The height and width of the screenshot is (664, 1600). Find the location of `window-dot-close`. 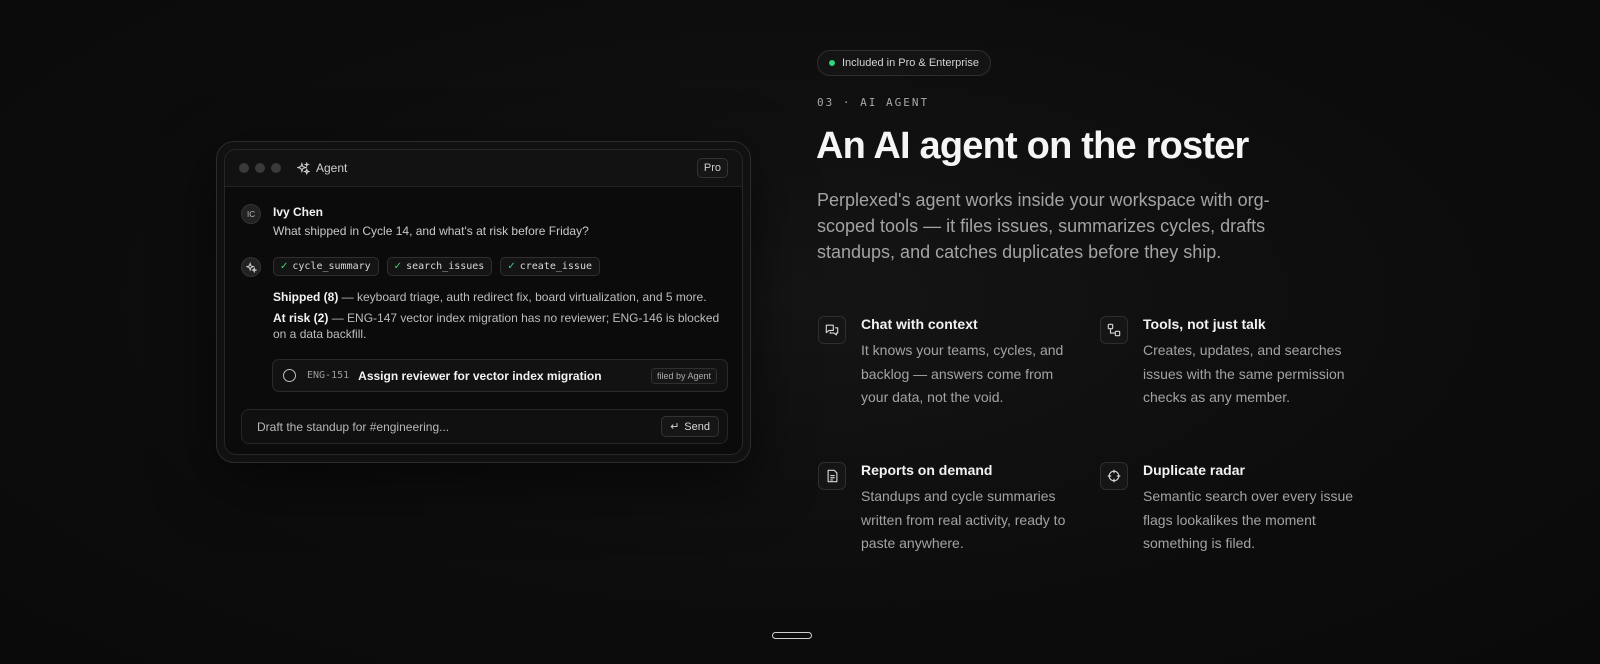

window-dot-close is located at coordinates (244, 168).